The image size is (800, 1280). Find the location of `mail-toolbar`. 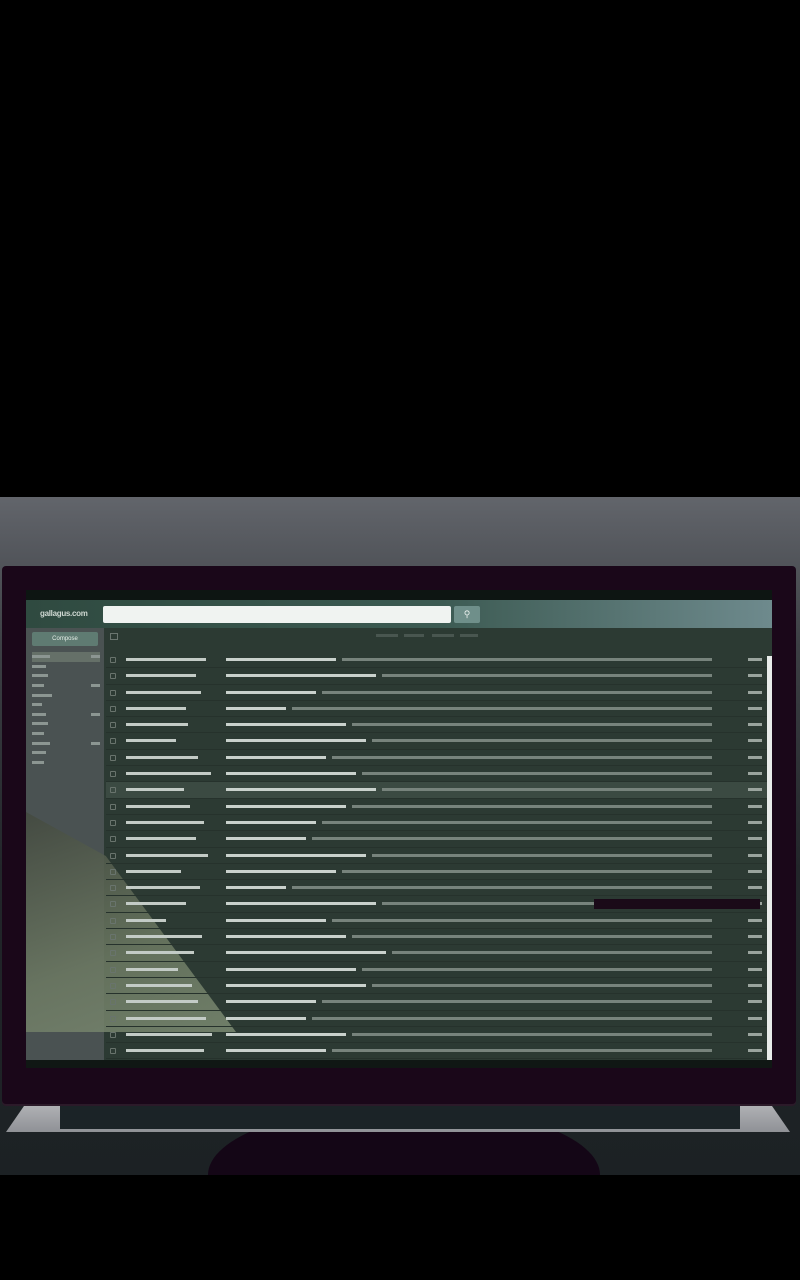

mail-toolbar is located at coordinates (439, 636).